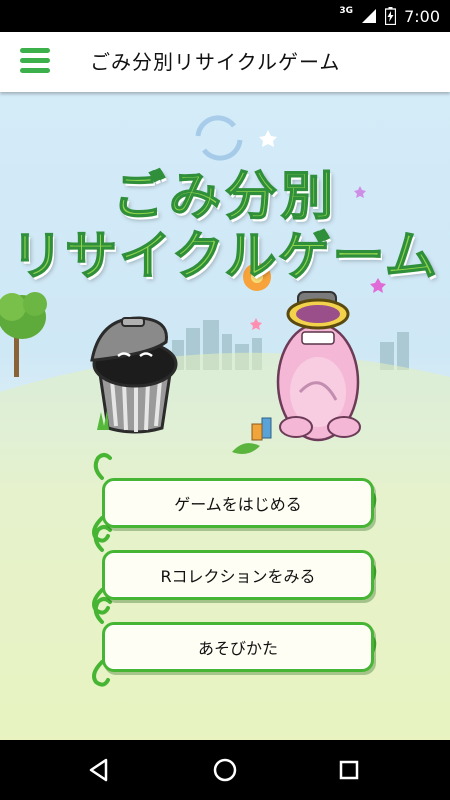 The width and height of the screenshot is (450, 800). Describe the element at coordinates (422, 16) in the screenshot. I see `clock: 7:00` at that location.